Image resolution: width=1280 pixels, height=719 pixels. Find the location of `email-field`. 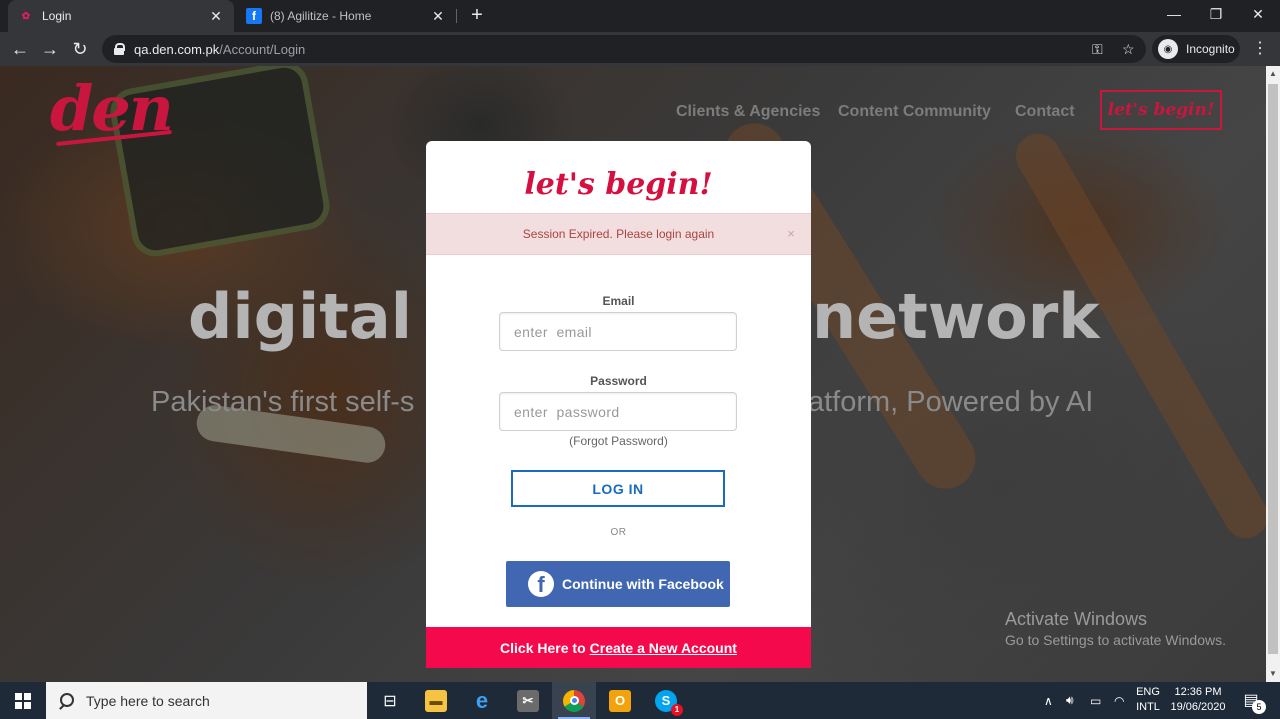

email-field is located at coordinates (618, 331).